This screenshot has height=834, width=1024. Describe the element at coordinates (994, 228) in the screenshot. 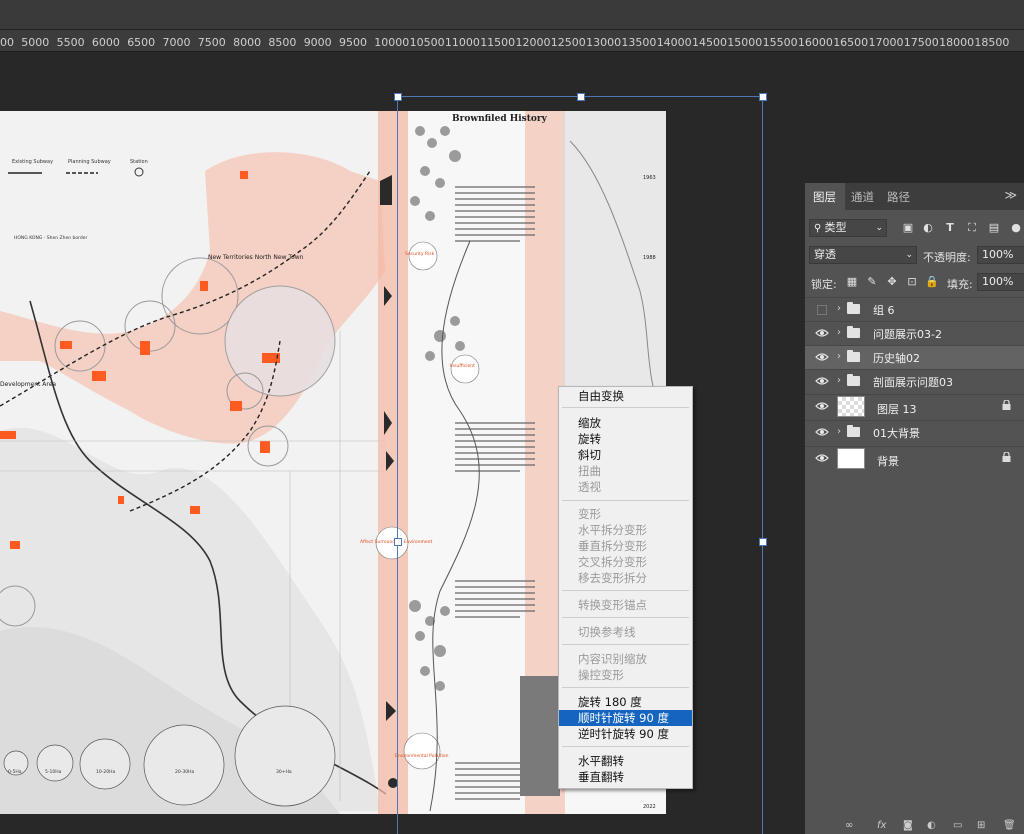

I see `filter-smart-object-icon: ▤` at that location.